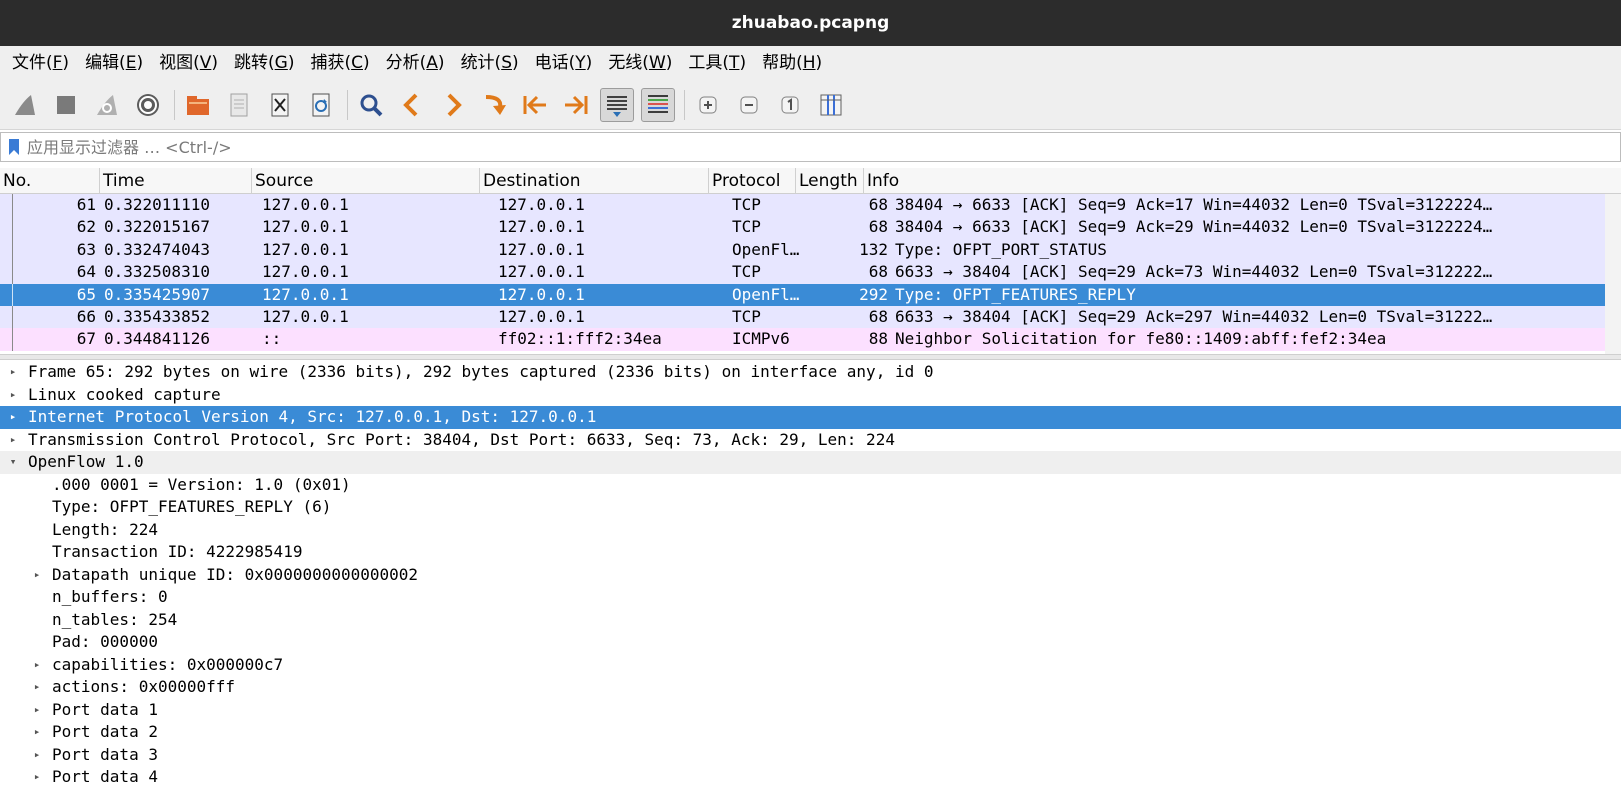 The image size is (1621, 801). Describe the element at coordinates (810, 777) in the screenshot. I see `detail-tree-item: ▸ Port data 4` at that location.